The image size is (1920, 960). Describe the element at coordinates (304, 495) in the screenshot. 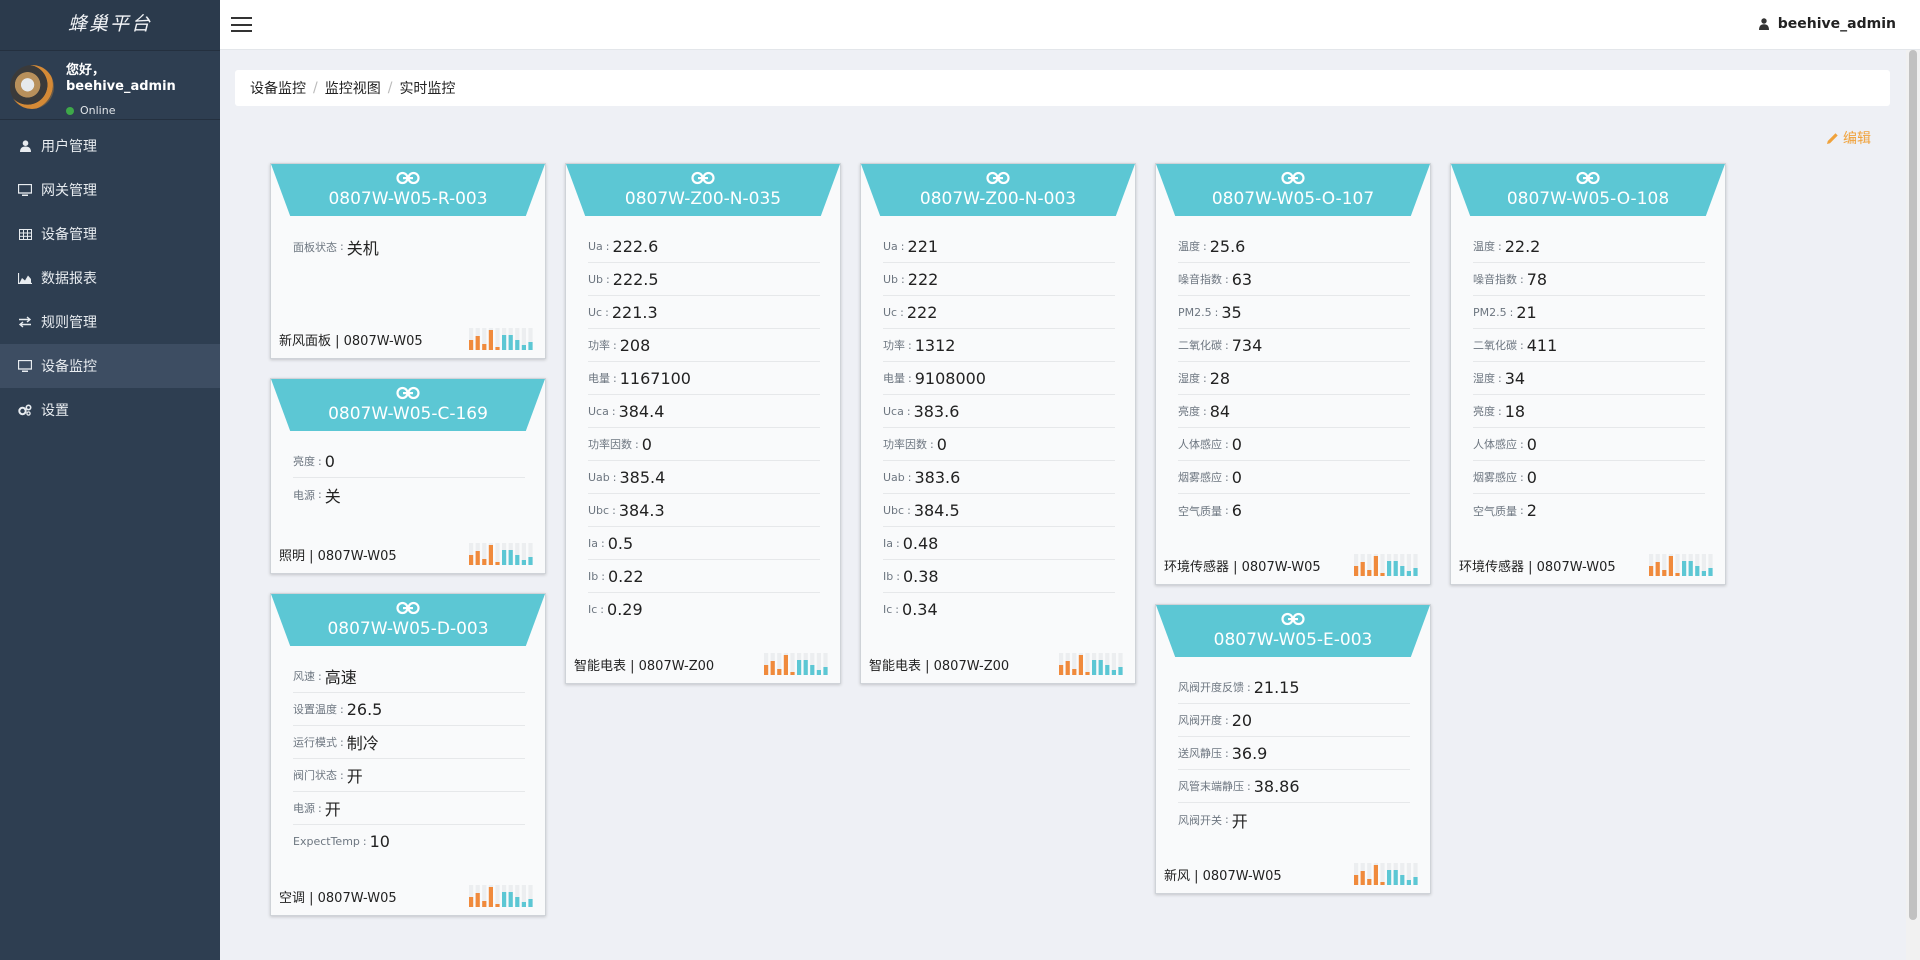

I see `metric-label: 电源` at that location.